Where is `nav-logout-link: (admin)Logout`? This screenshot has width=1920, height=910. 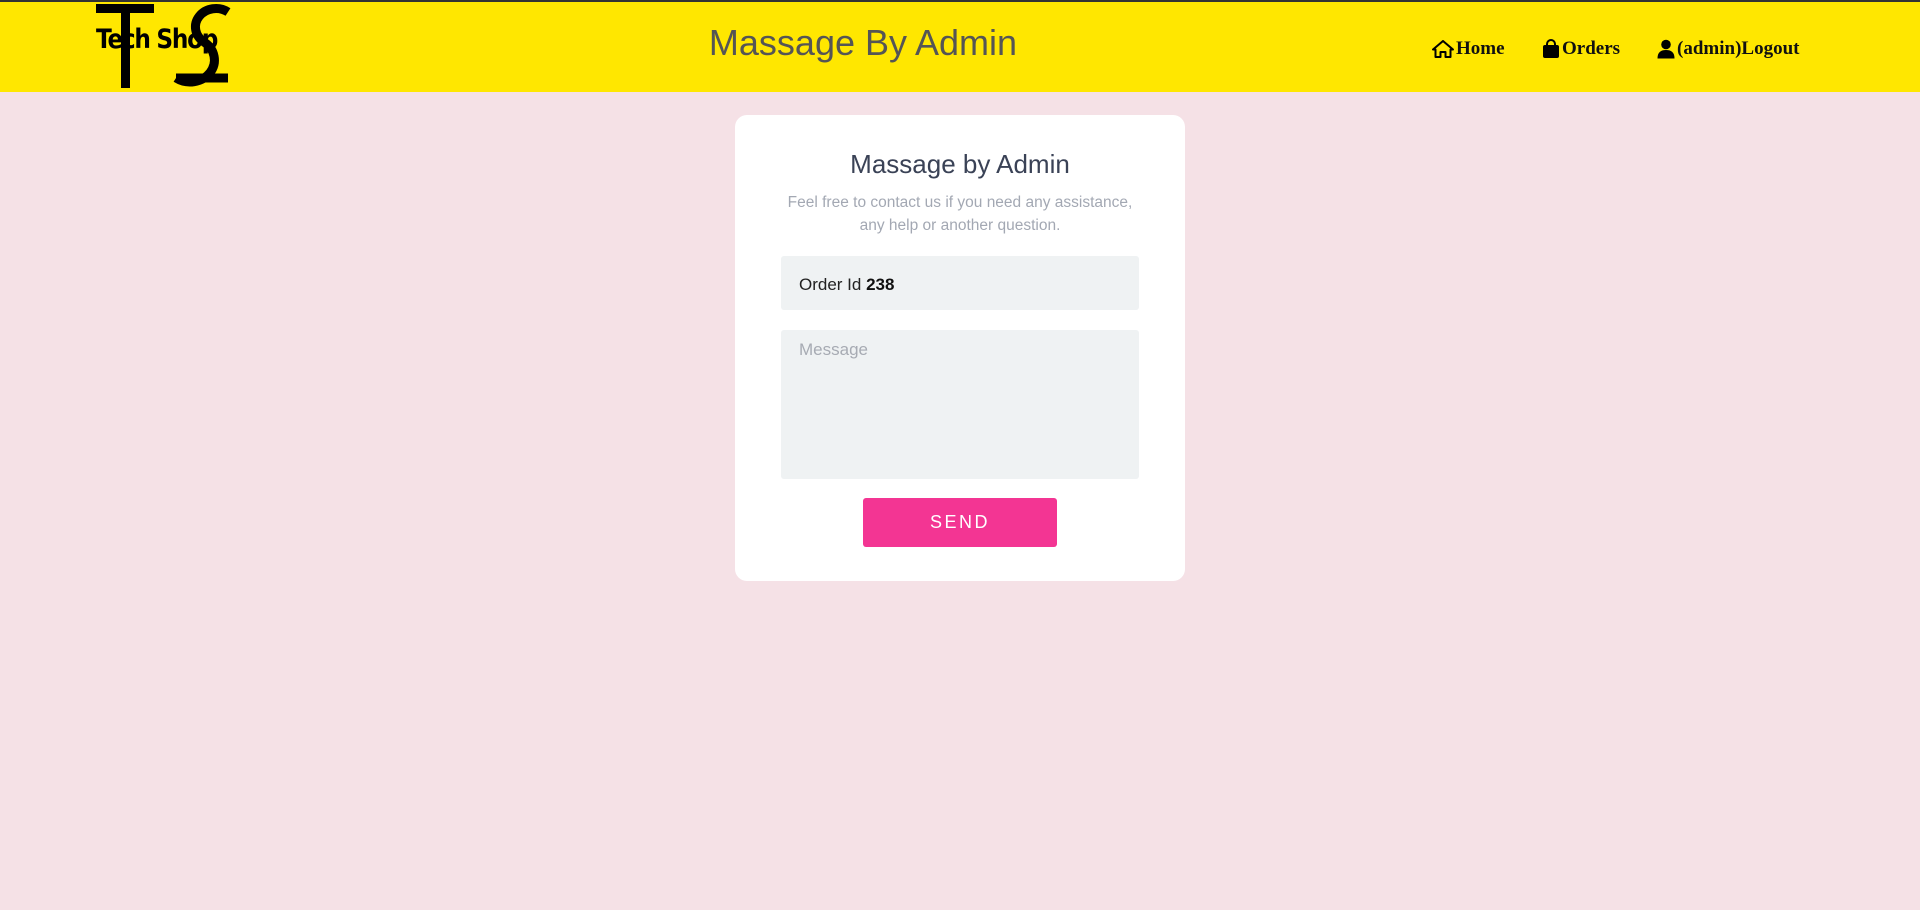 nav-logout-link: (admin)Logout is located at coordinates (1728, 49).